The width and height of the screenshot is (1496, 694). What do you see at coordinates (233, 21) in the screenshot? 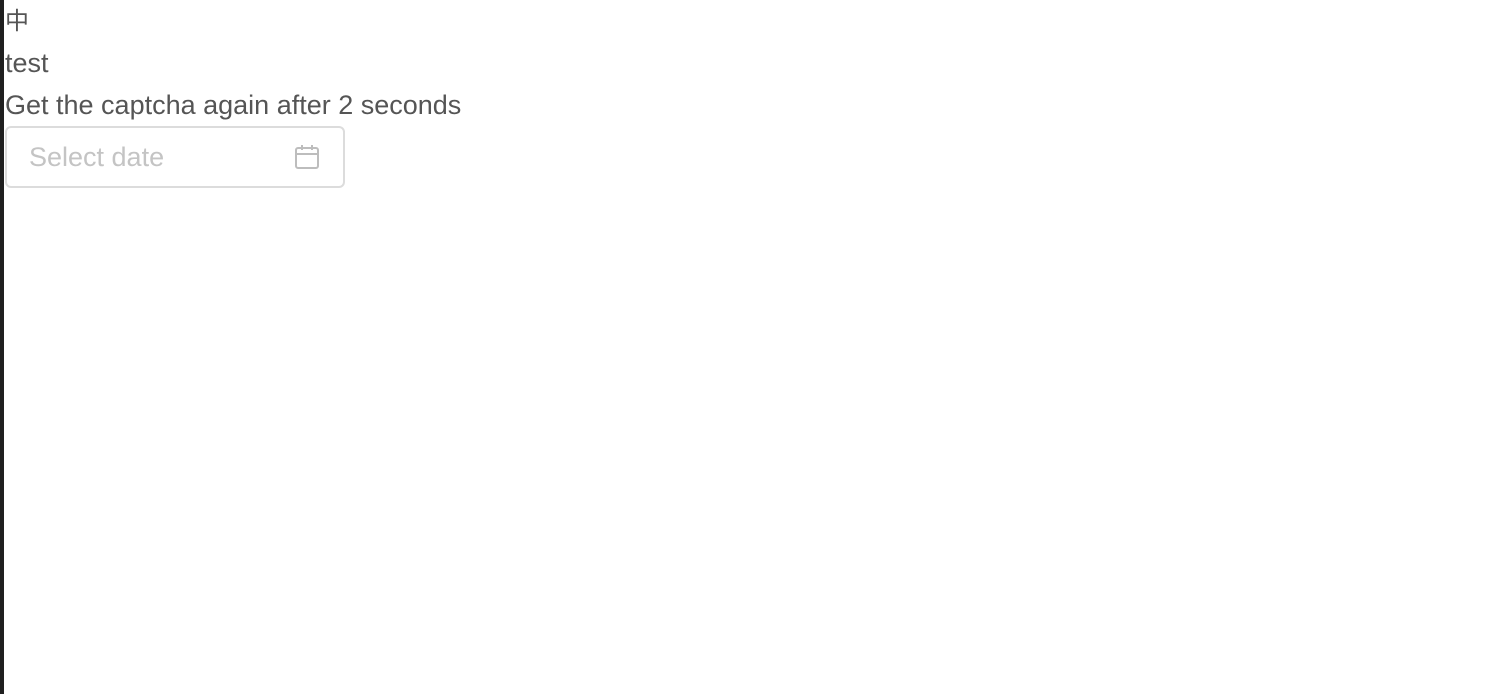
I see `language-toggle: 中` at bounding box center [233, 21].